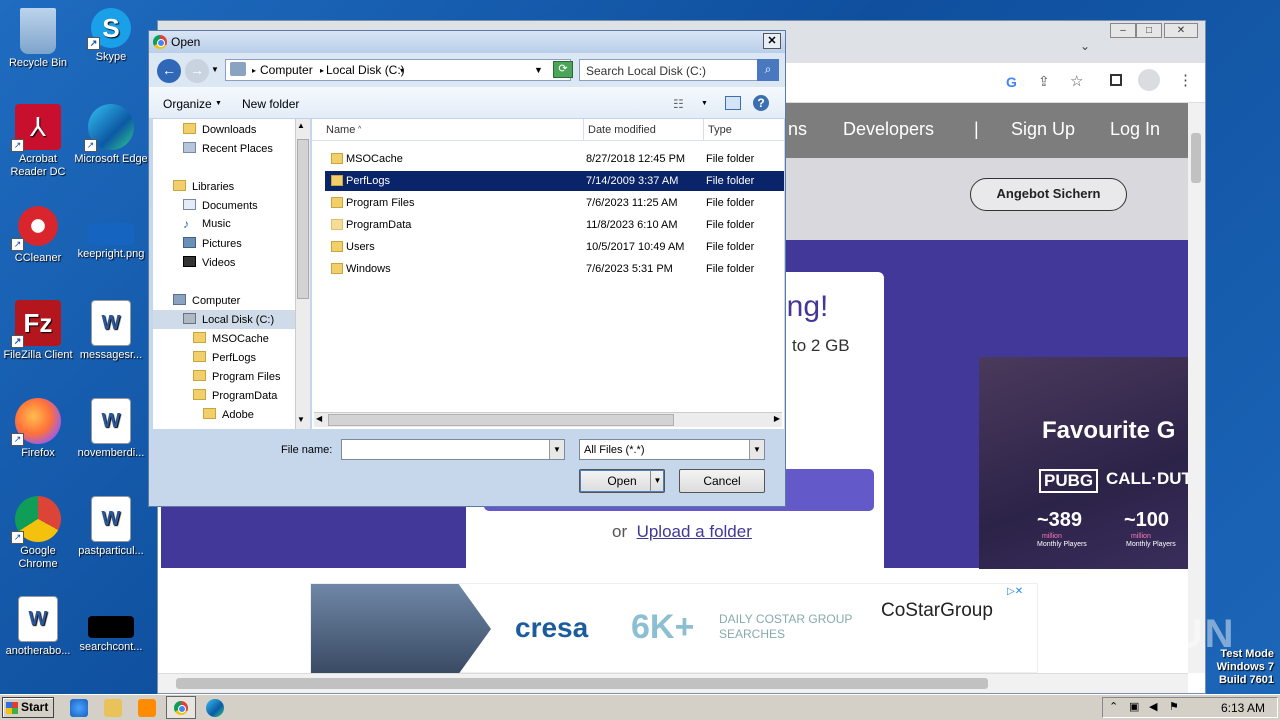 Image resolution: width=1280 pixels, height=720 pixels. Describe the element at coordinates (678, 104) in the screenshot. I see `view-icon: ☷` at that location.